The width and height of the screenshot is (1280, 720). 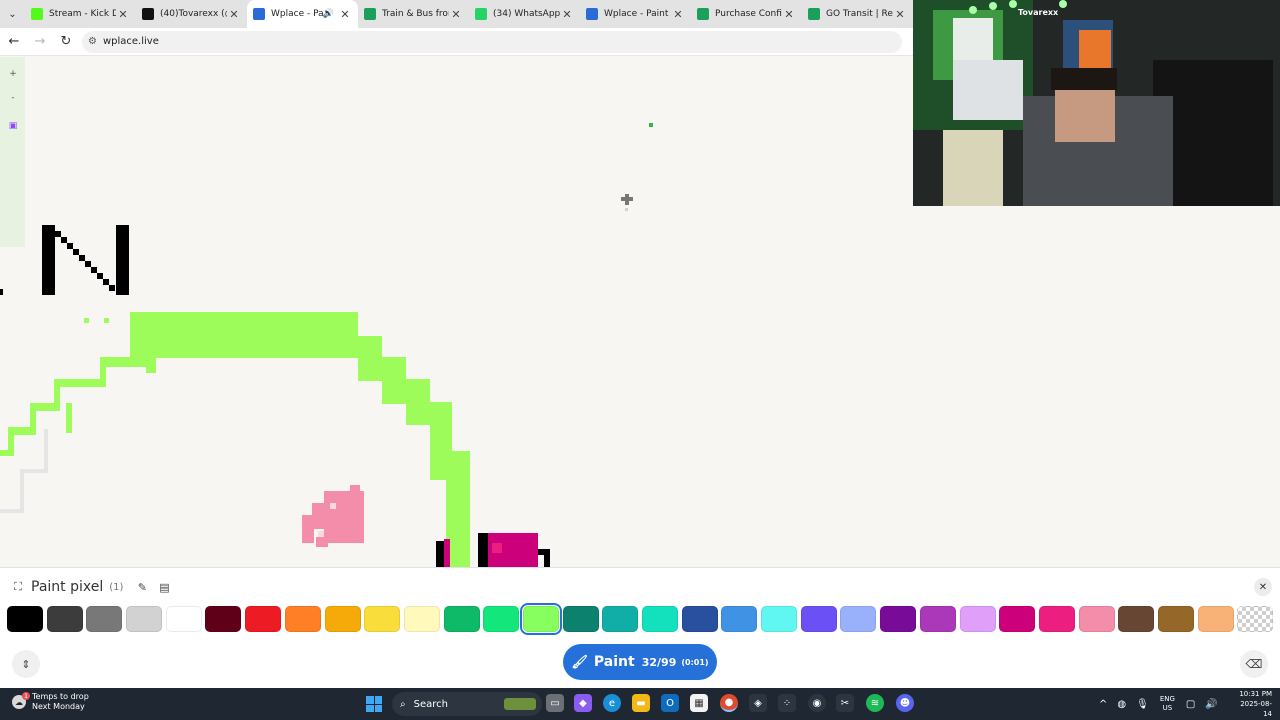 What do you see at coordinates (1254, 664) in the screenshot?
I see `eraser-button: ⌫` at bounding box center [1254, 664].